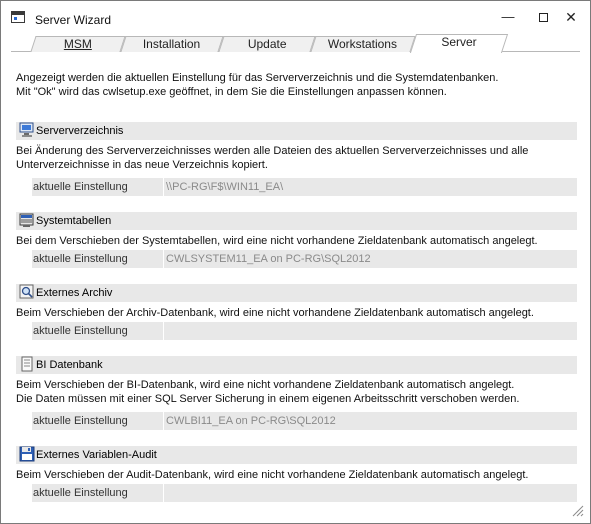  Describe the element at coordinates (508, 17) in the screenshot. I see `minimize-button: —` at that location.